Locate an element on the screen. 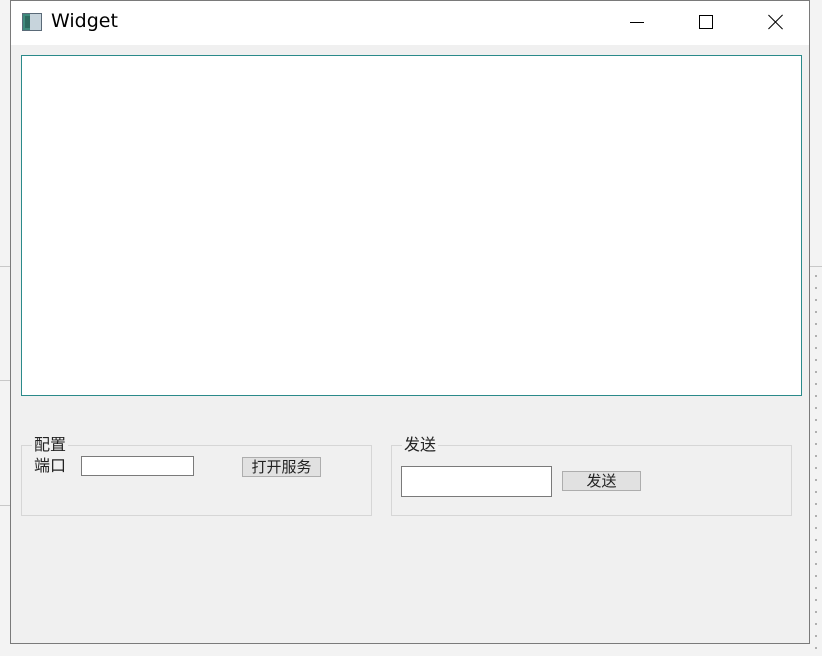 The width and height of the screenshot is (822, 656). title-bar: Widget is located at coordinates (410, 23).